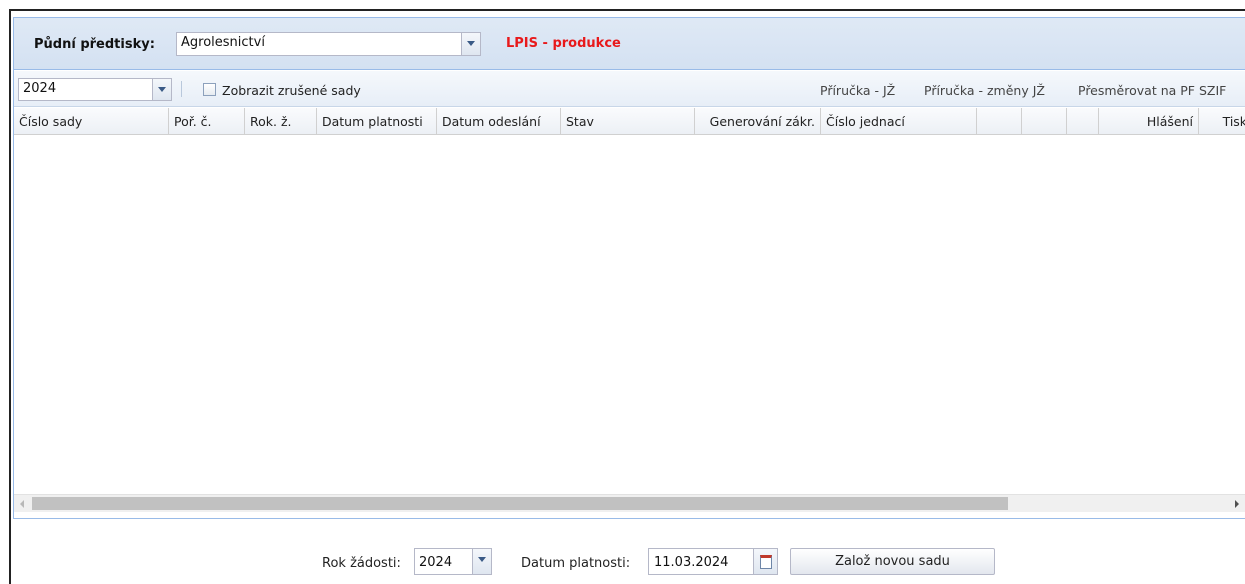 Image resolution: width=1245 pixels, height=584 pixels. What do you see at coordinates (892, 561) in the screenshot?
I see `create-new-set-button: Založ novou sadu` at bounding box center [892, 561].